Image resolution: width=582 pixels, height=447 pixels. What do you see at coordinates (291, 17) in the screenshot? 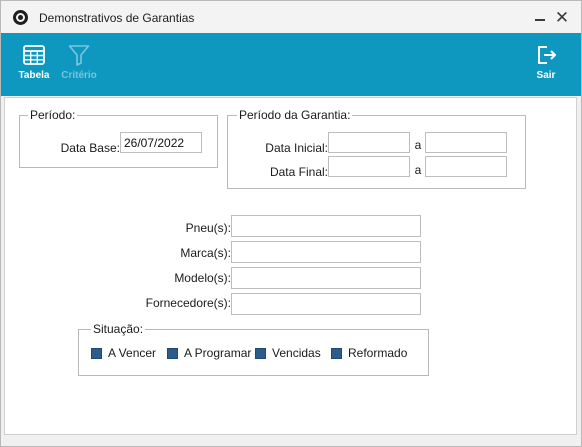
I see `title-bar: Demonstrativos de Garantias ✕` at bounding box center [291, 17].